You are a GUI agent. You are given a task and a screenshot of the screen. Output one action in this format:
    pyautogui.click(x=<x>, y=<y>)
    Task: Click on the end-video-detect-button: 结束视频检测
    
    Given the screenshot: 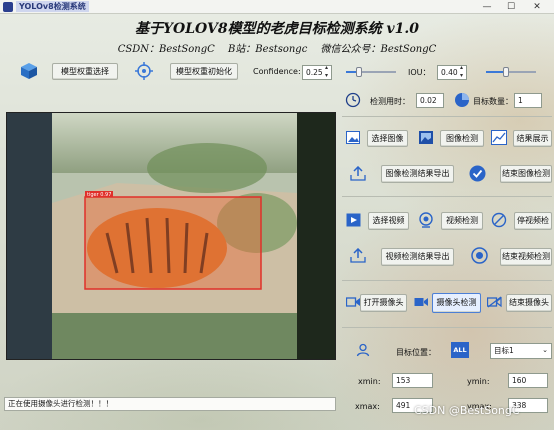 What is the action you would take?
    pyautogui.click(x=526, y=257)
    